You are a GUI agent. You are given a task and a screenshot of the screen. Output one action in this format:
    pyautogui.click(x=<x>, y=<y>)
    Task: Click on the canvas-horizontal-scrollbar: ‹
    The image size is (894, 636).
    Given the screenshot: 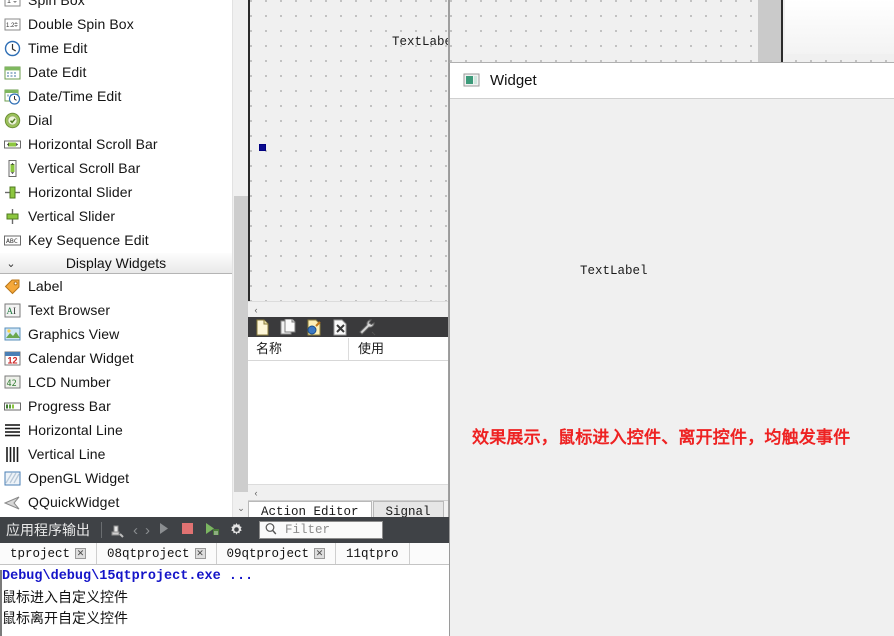 What is the action you would take?
    pyautogui.click(x=348, y=309)
    